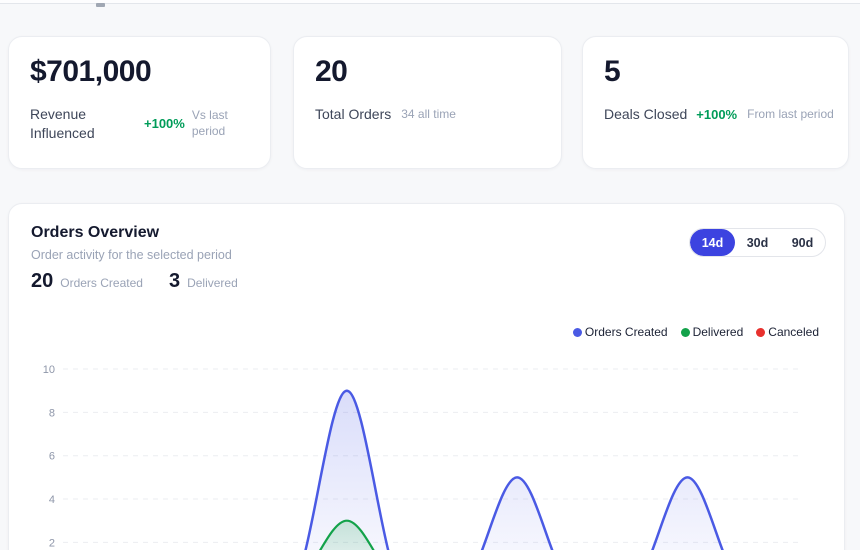 The height and width of the screenshot is (550, 860). I want to click on total-orders-label: Total Orders, so click(353, 114).